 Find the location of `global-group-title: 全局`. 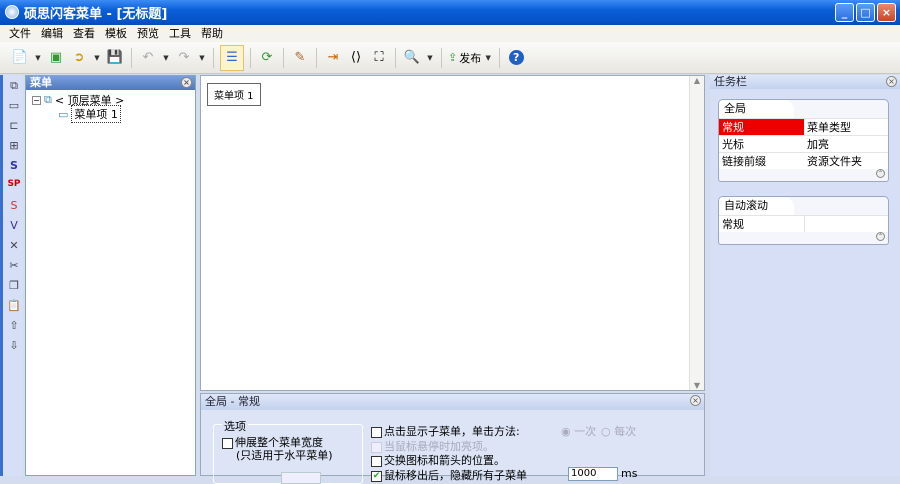

global-group-title: 全局 is located at coordinates (756, 109).